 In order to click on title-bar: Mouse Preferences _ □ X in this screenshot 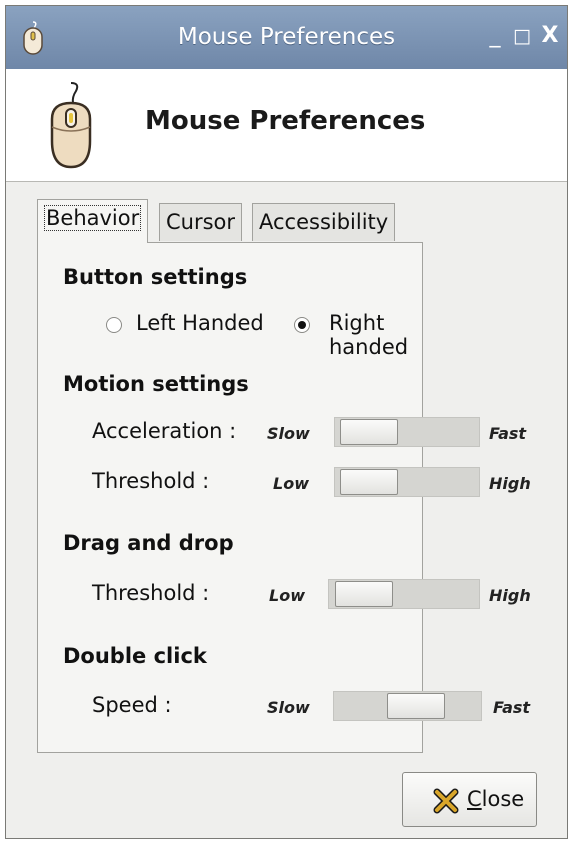, I will do `click(286, 37)`.